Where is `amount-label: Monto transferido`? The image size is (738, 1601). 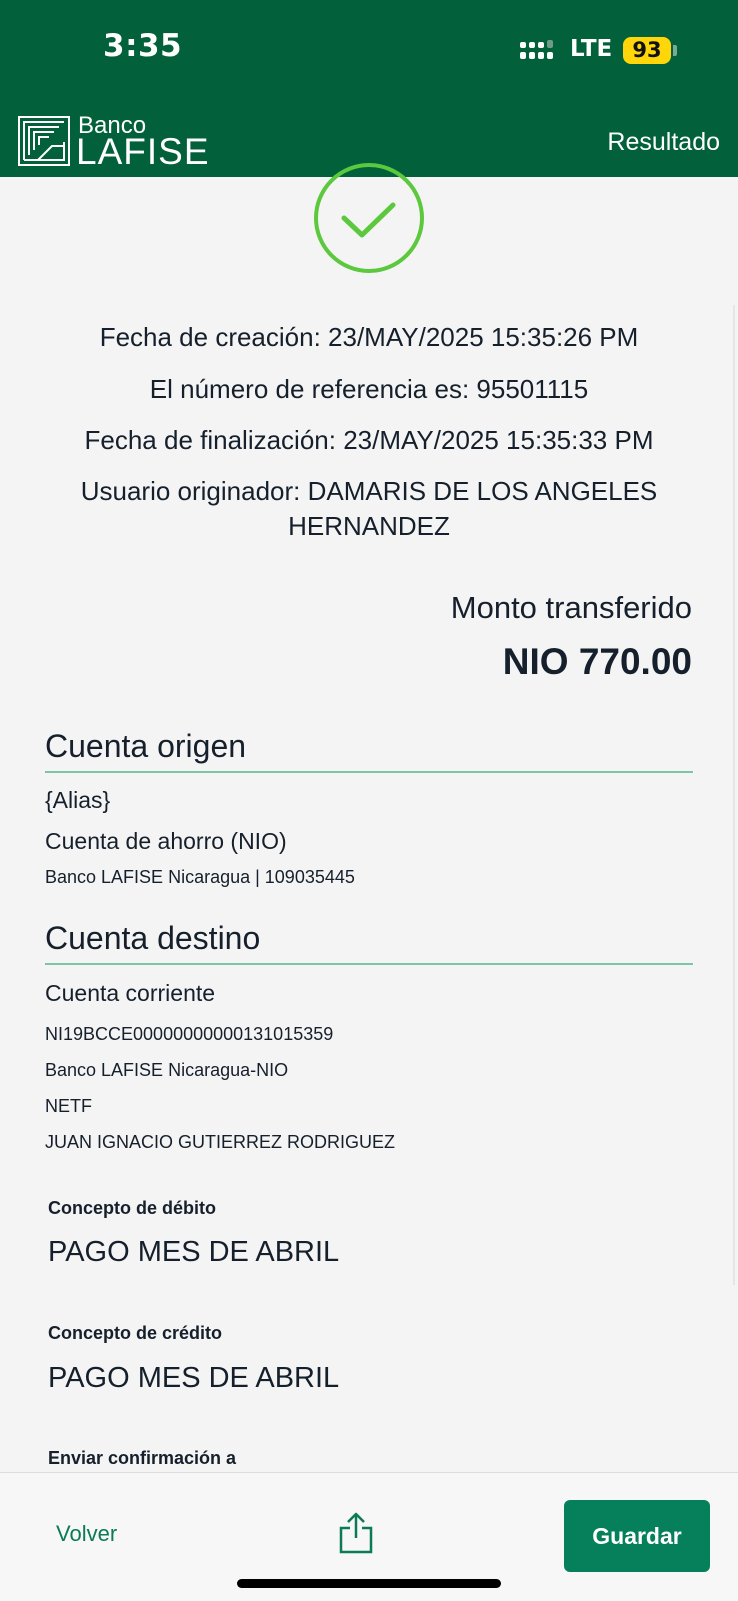 amount-label: Monto transferido is located at coordinates (571, 607).